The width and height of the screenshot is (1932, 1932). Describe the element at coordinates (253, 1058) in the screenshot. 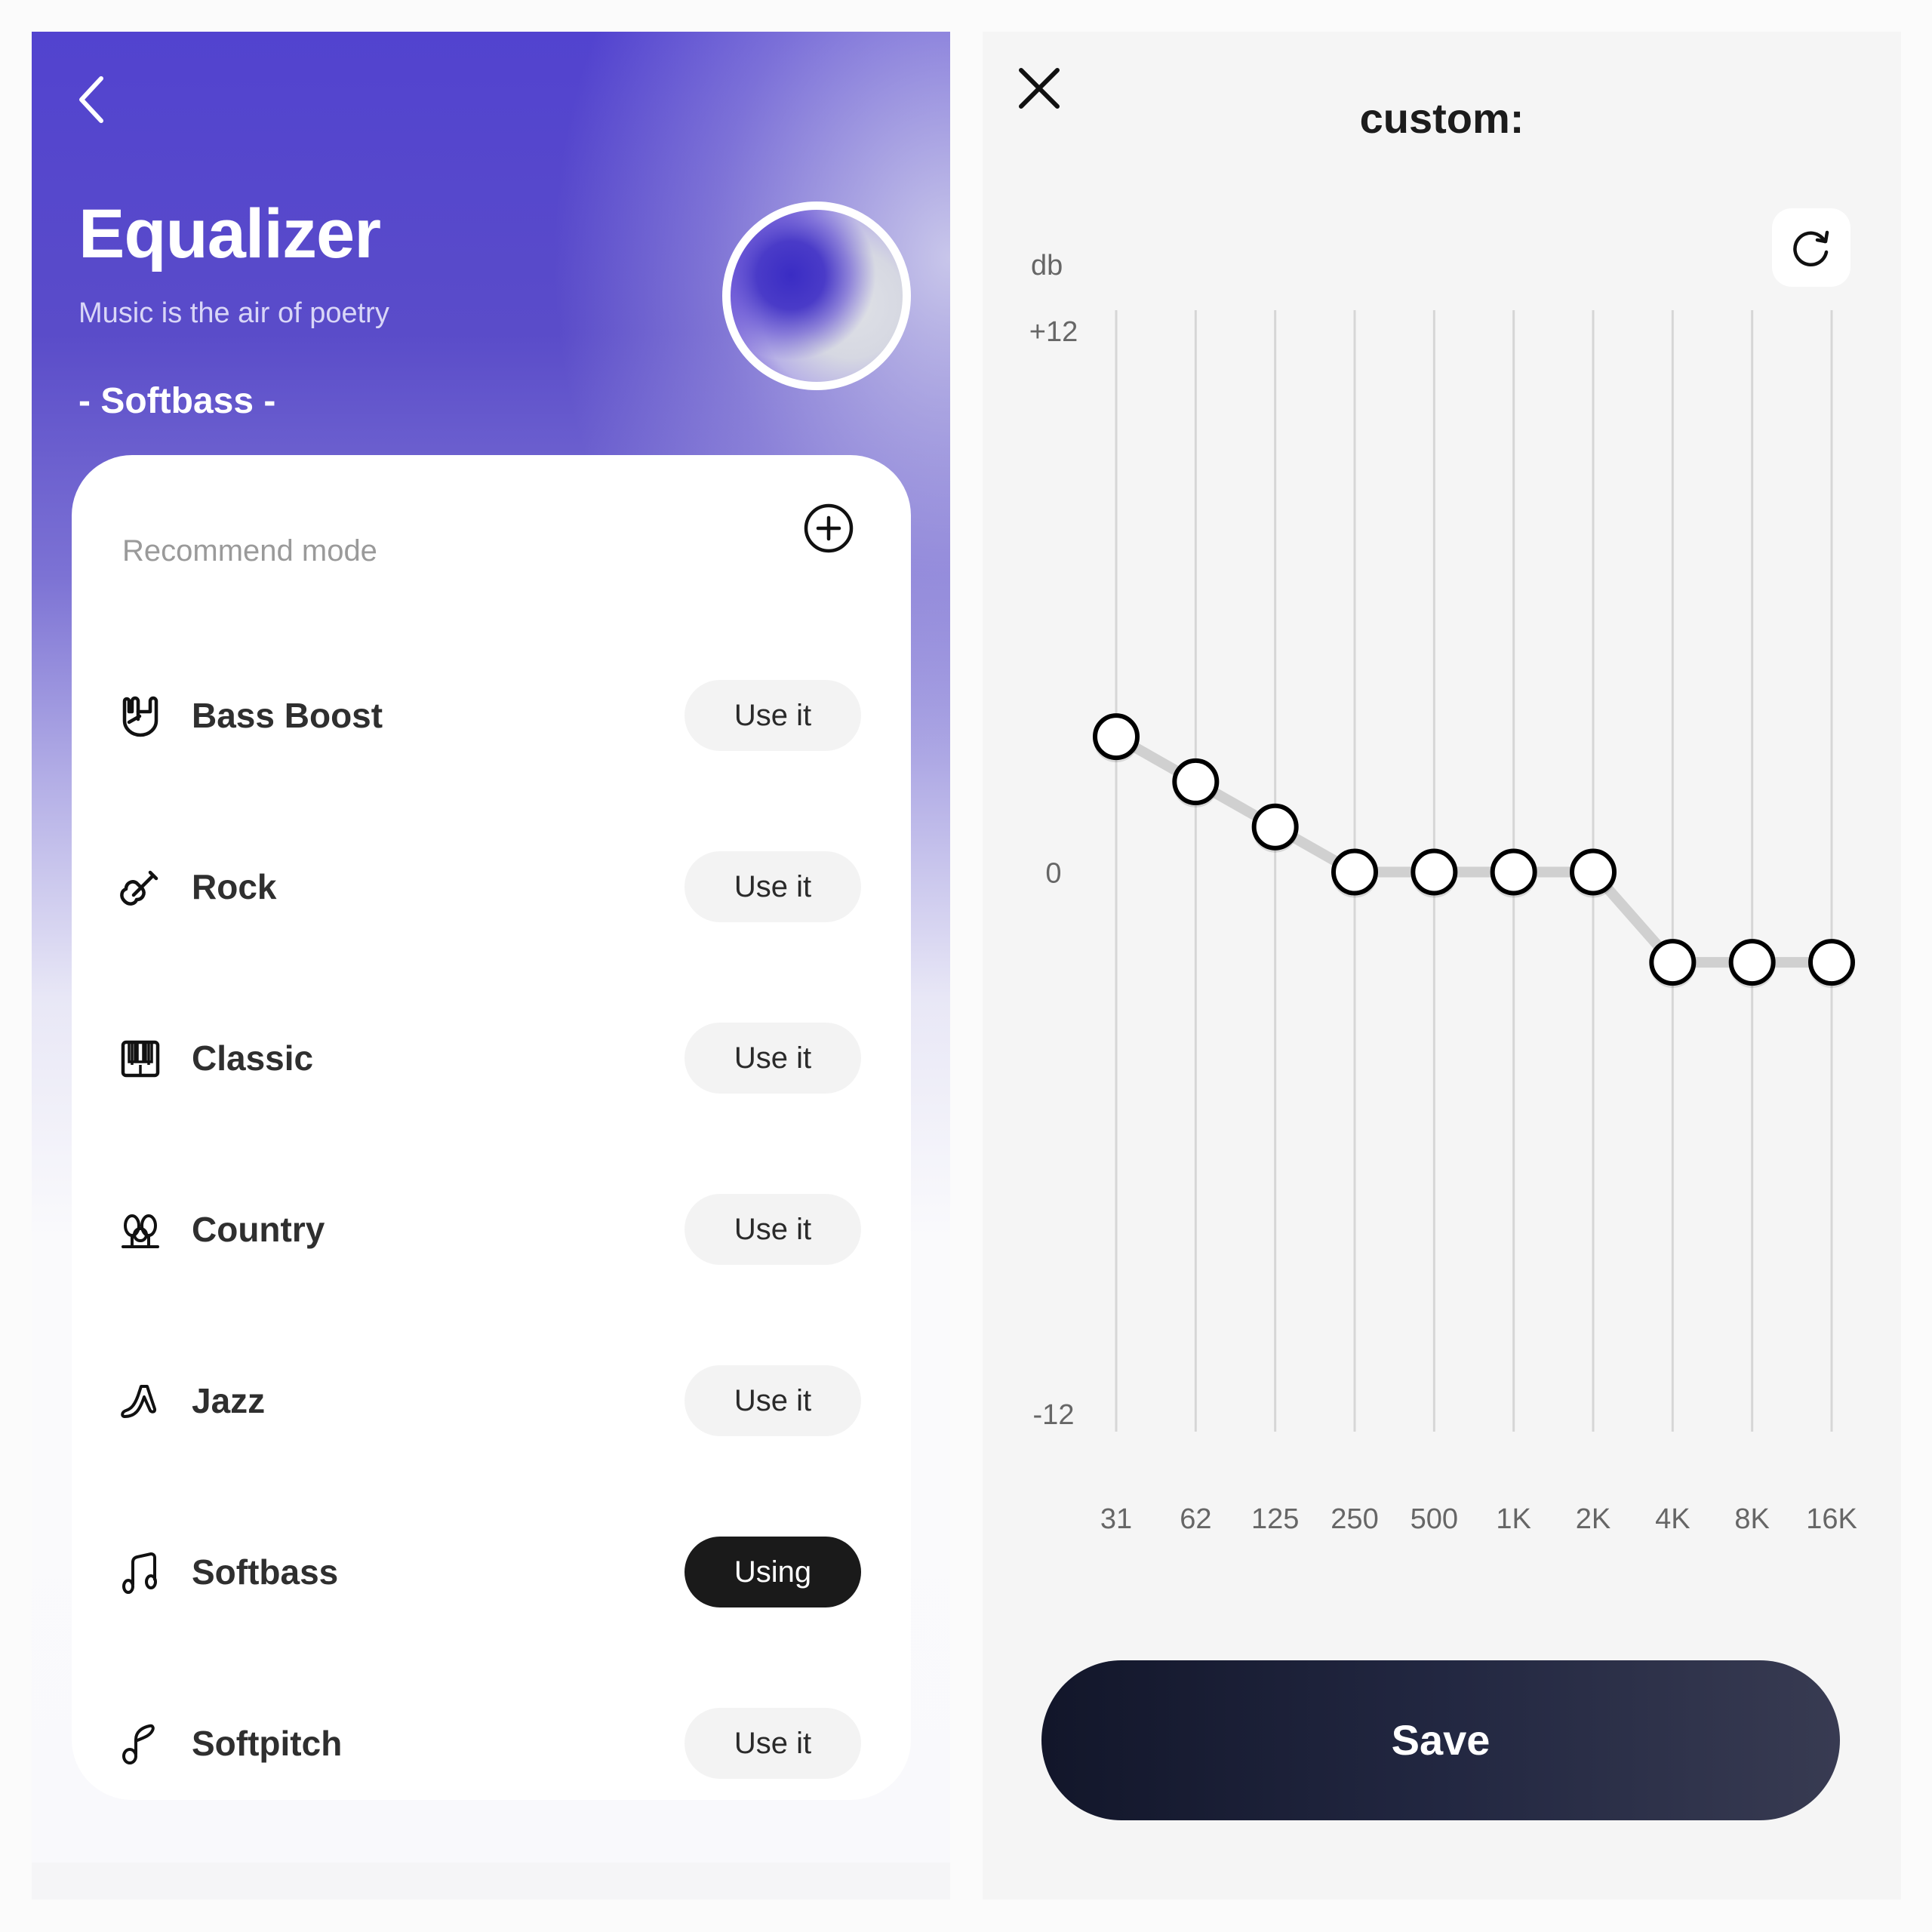

I see `mode-label: Classic` at that location.